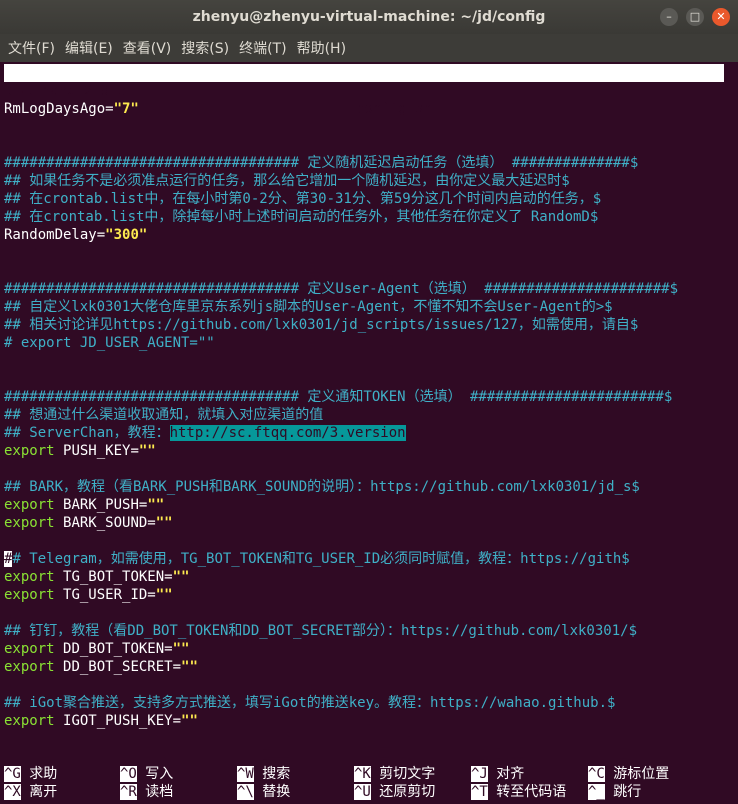 Image resolution: width=738 pixels, height=804 pixels. I want to click on shortcut-label: 离开, so click(43, 792).